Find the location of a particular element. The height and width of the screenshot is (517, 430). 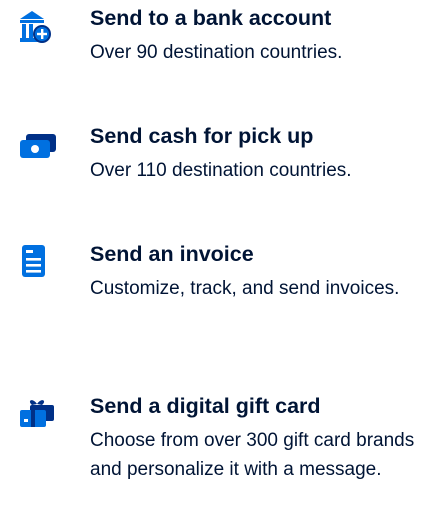

option-title: Send cash for pick up is located at coordinates (202, 136).